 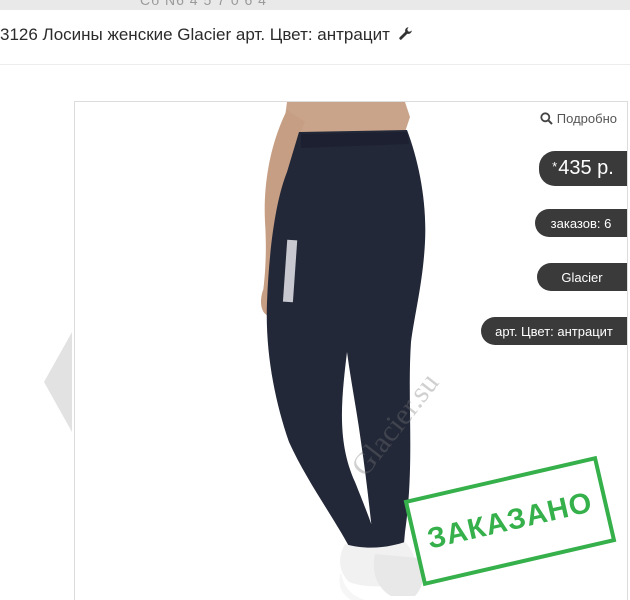 I want to click on brand-text: Glacier, so click(x=582, y=277).